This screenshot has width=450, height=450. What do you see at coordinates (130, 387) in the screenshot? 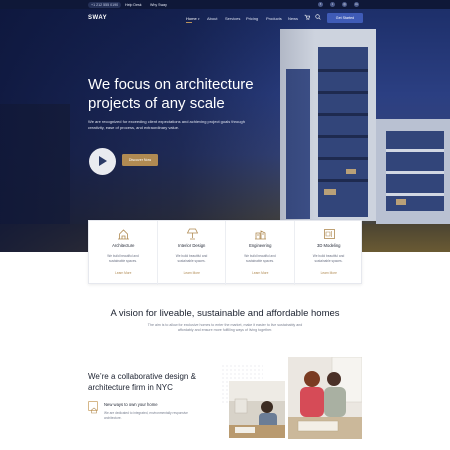
I see `about-heading-line2: architecture firm in NYC` at bounding box center [130, 387].